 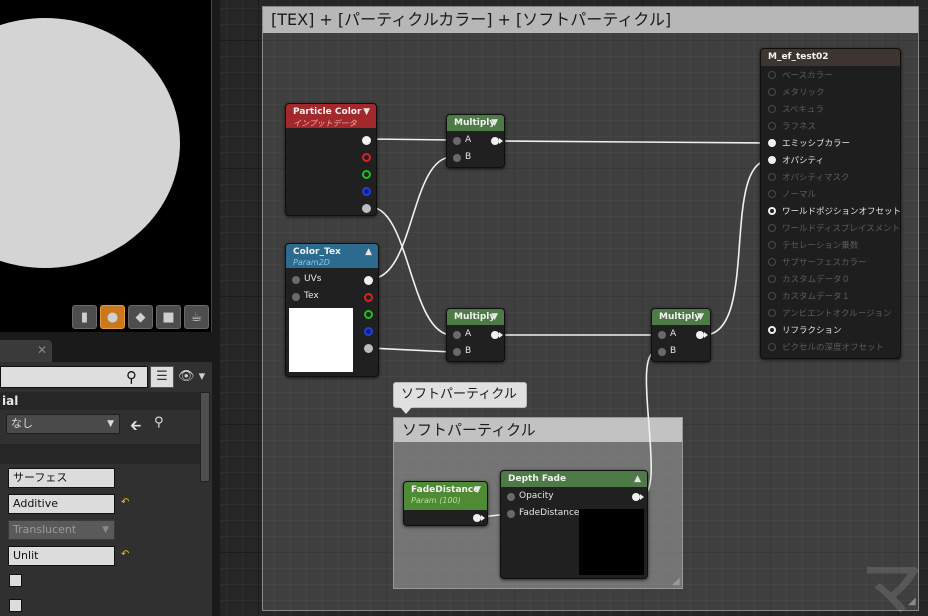 I want to click on input-pin-opacity, so click(x=511, y=497).